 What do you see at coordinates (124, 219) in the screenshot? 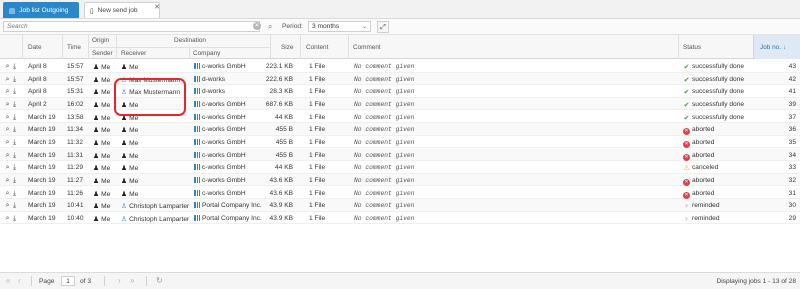
I see `external-user-icon: ♙` at bounding box center [124, 219].